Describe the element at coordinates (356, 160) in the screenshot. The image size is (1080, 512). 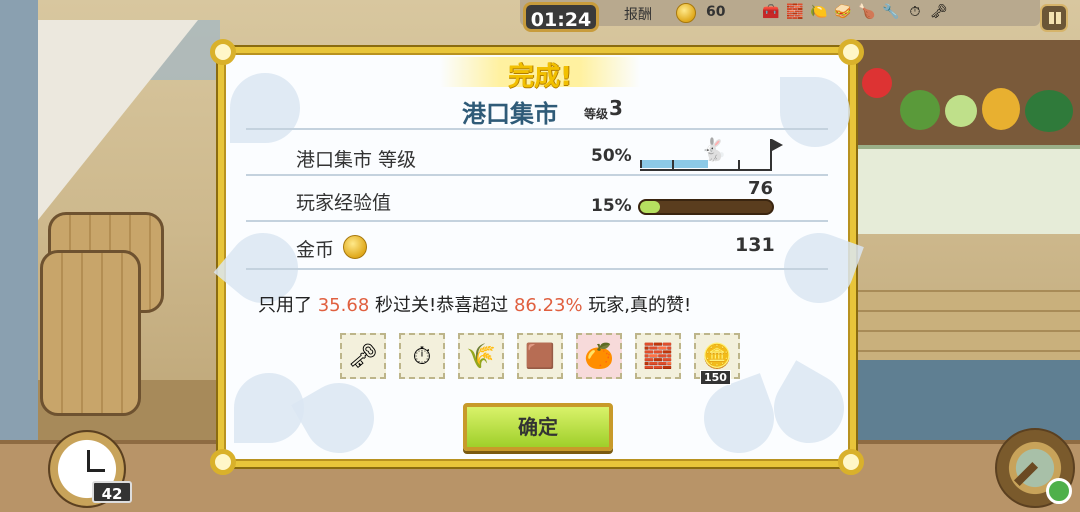
I see `market-level-label: 港口集市 等级` at that location.